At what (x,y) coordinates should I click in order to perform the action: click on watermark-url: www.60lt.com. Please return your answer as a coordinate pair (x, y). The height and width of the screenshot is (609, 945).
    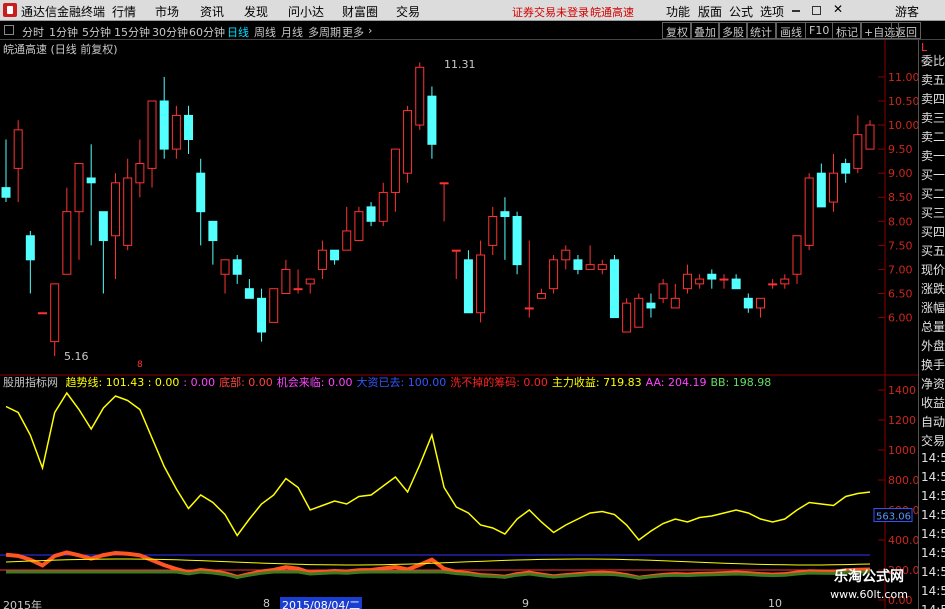
    Looking at the image, I should click on (869, 594).